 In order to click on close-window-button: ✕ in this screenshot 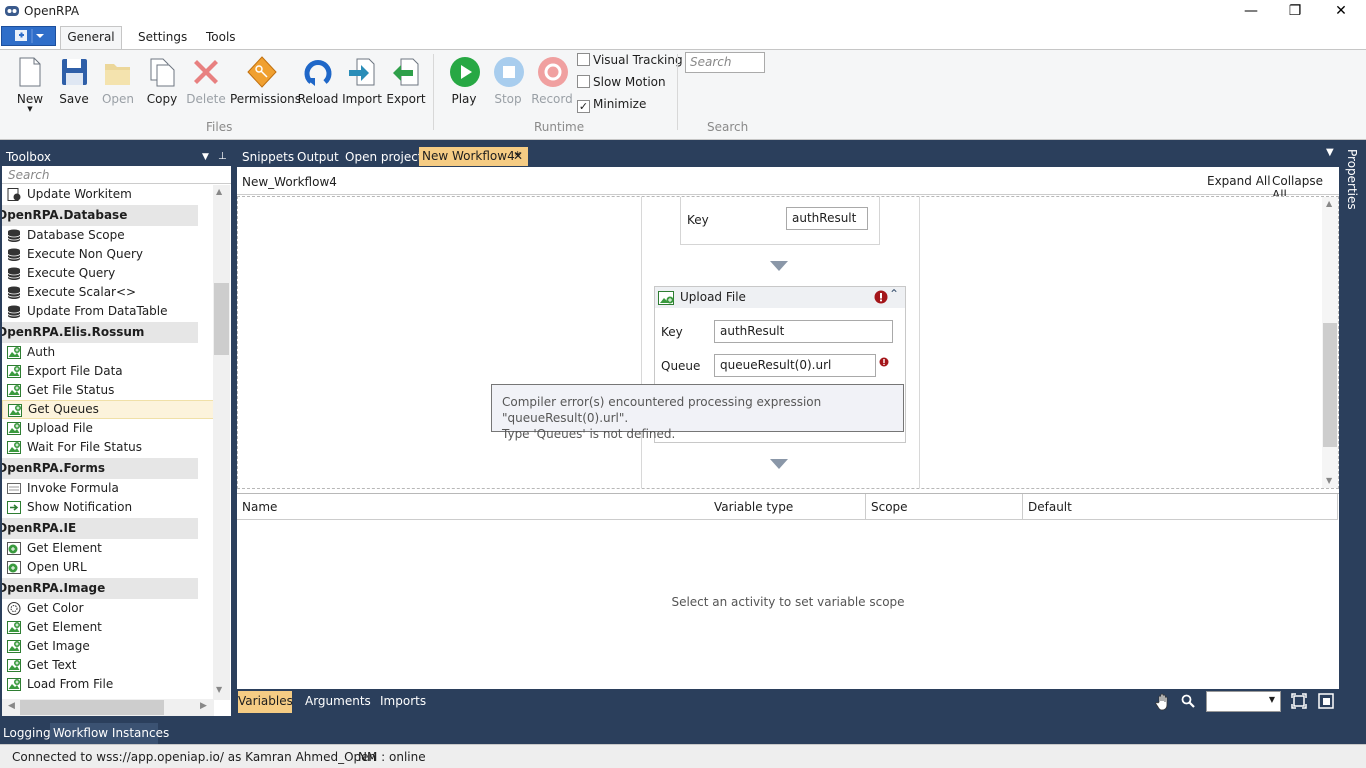, I will do `click(1341, 12)`.